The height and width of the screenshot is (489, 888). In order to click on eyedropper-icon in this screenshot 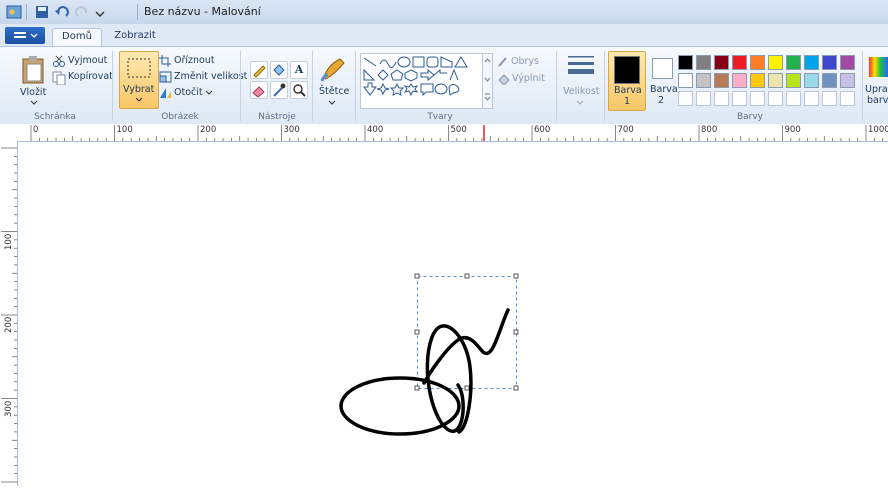, I will do `click(279, 90)`.